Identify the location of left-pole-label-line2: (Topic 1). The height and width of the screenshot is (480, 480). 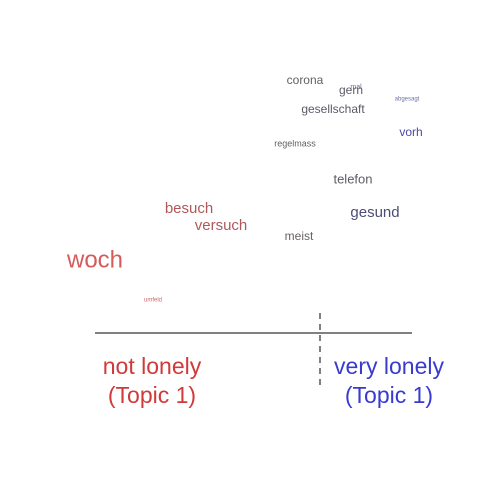
(152, 395).